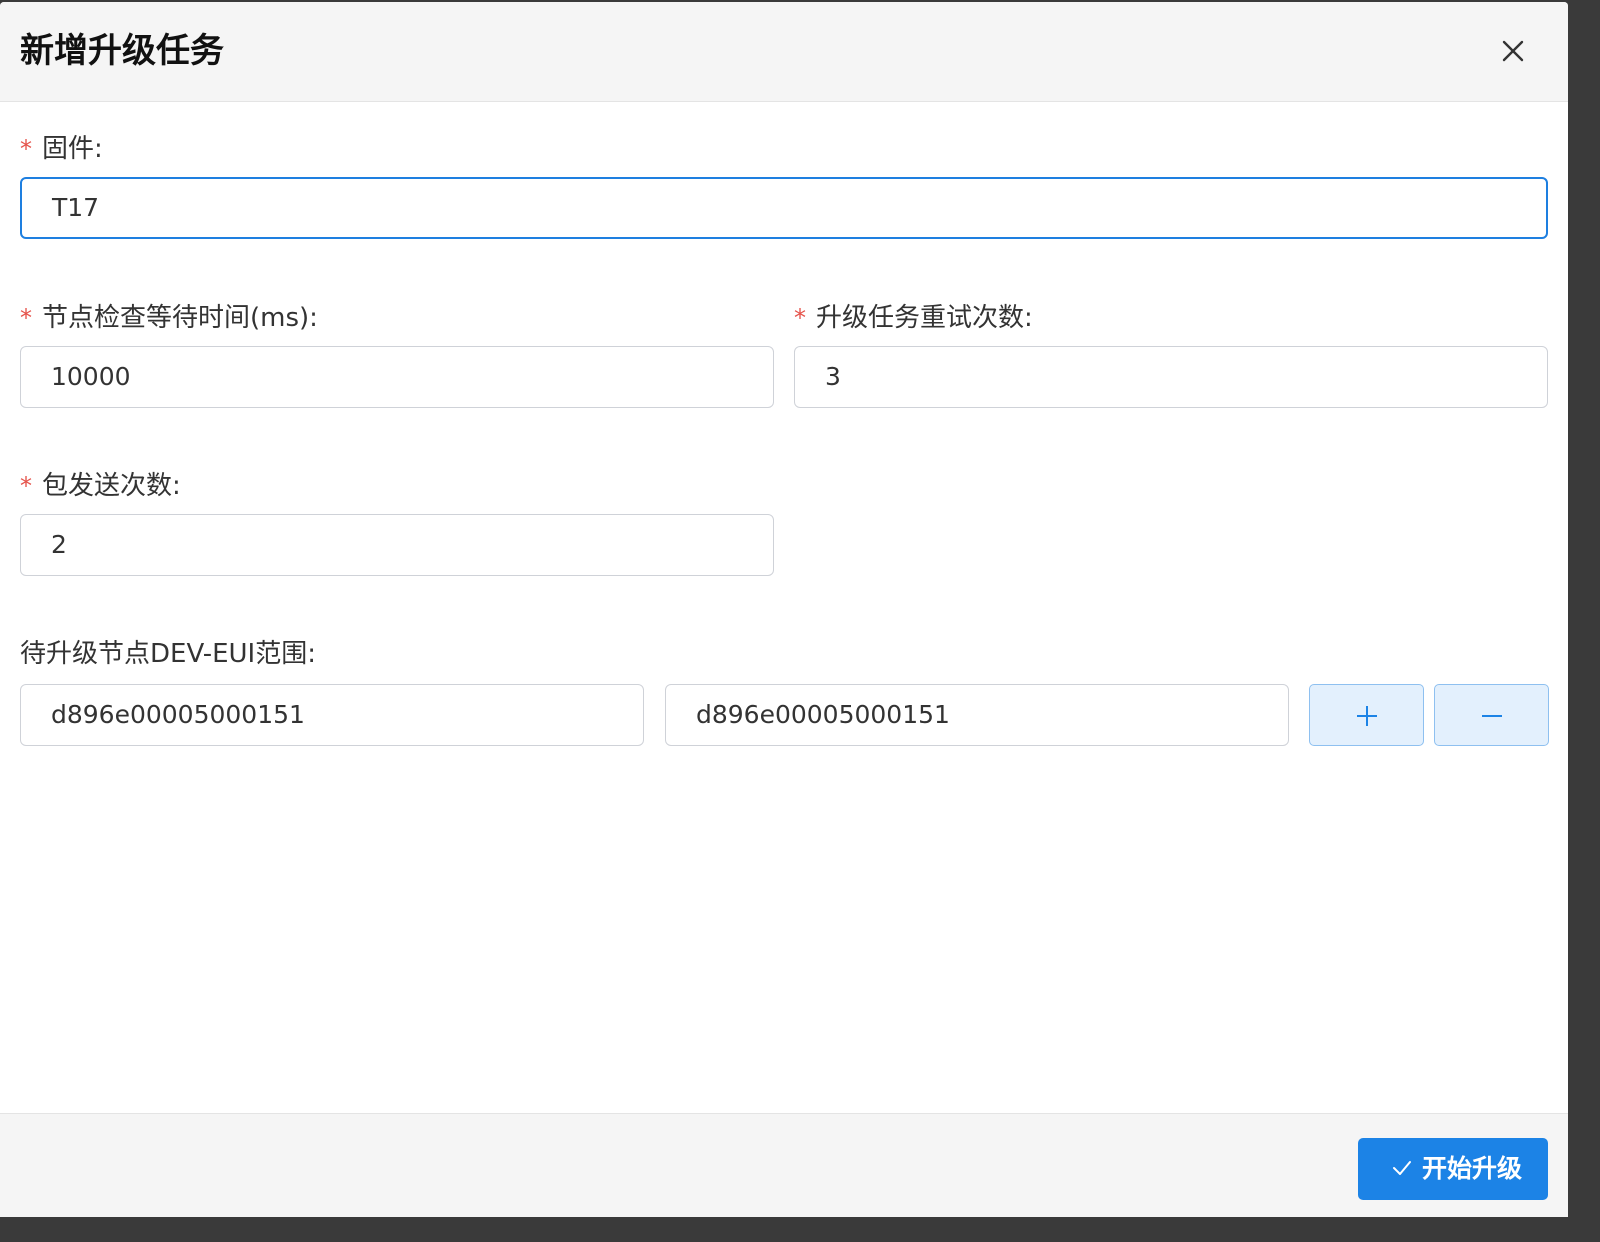 This screenshot has width=1600, height=1242. Describe the element at coordinates (168, 654) in the screenshot. I see `dev-eui-range-label: 待升级节点DEV-EUI范围:` at that location.